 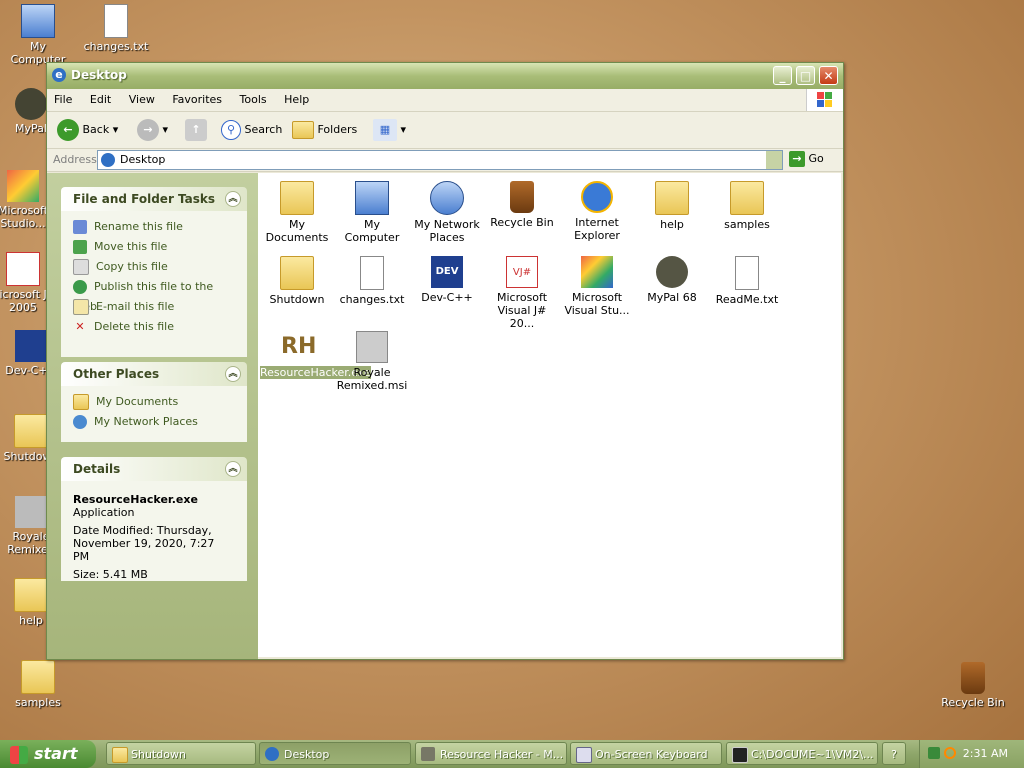 What do you see at coordinates (196, 130) in the screenshot?
I see `up-button: ↑` at bounding box center [196, 130].